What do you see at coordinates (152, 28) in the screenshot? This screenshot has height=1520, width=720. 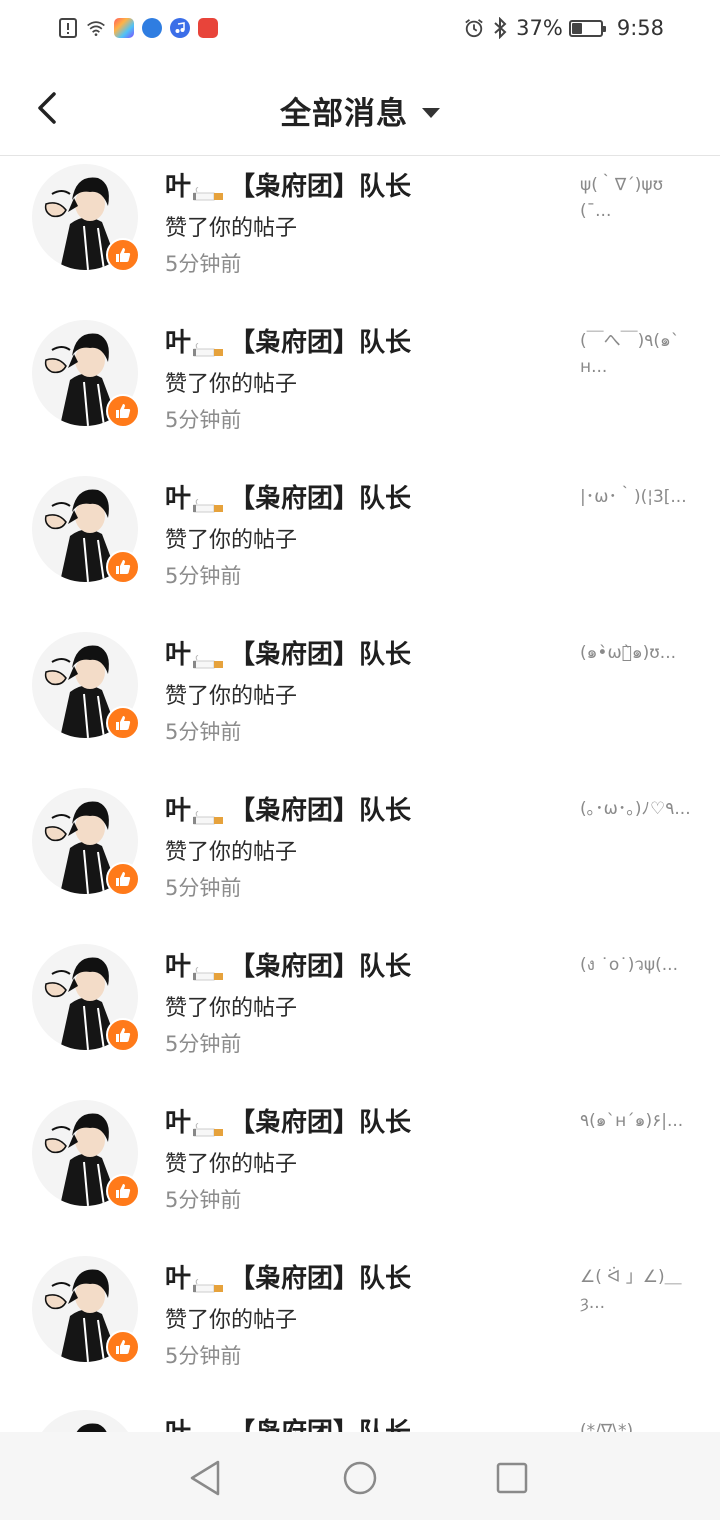 I see `app-icon-blue` at bounding box center [152, 28].